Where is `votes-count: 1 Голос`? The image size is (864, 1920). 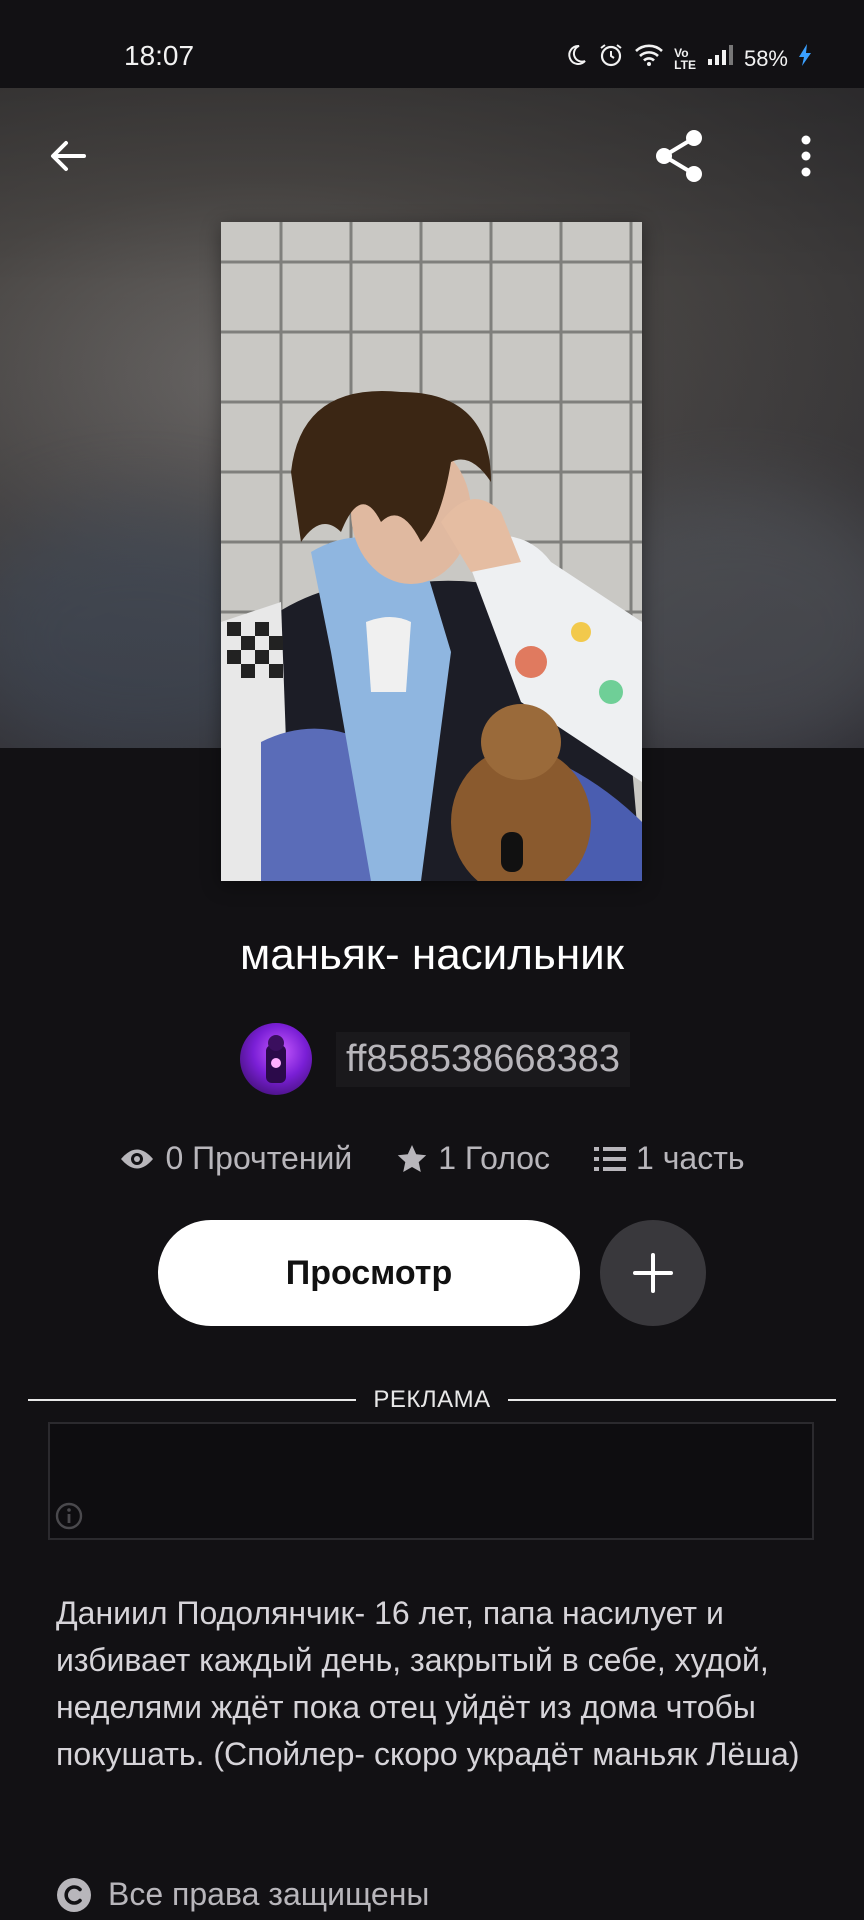
votes-count: 1 Голос is located at coordinates (494, 1158).